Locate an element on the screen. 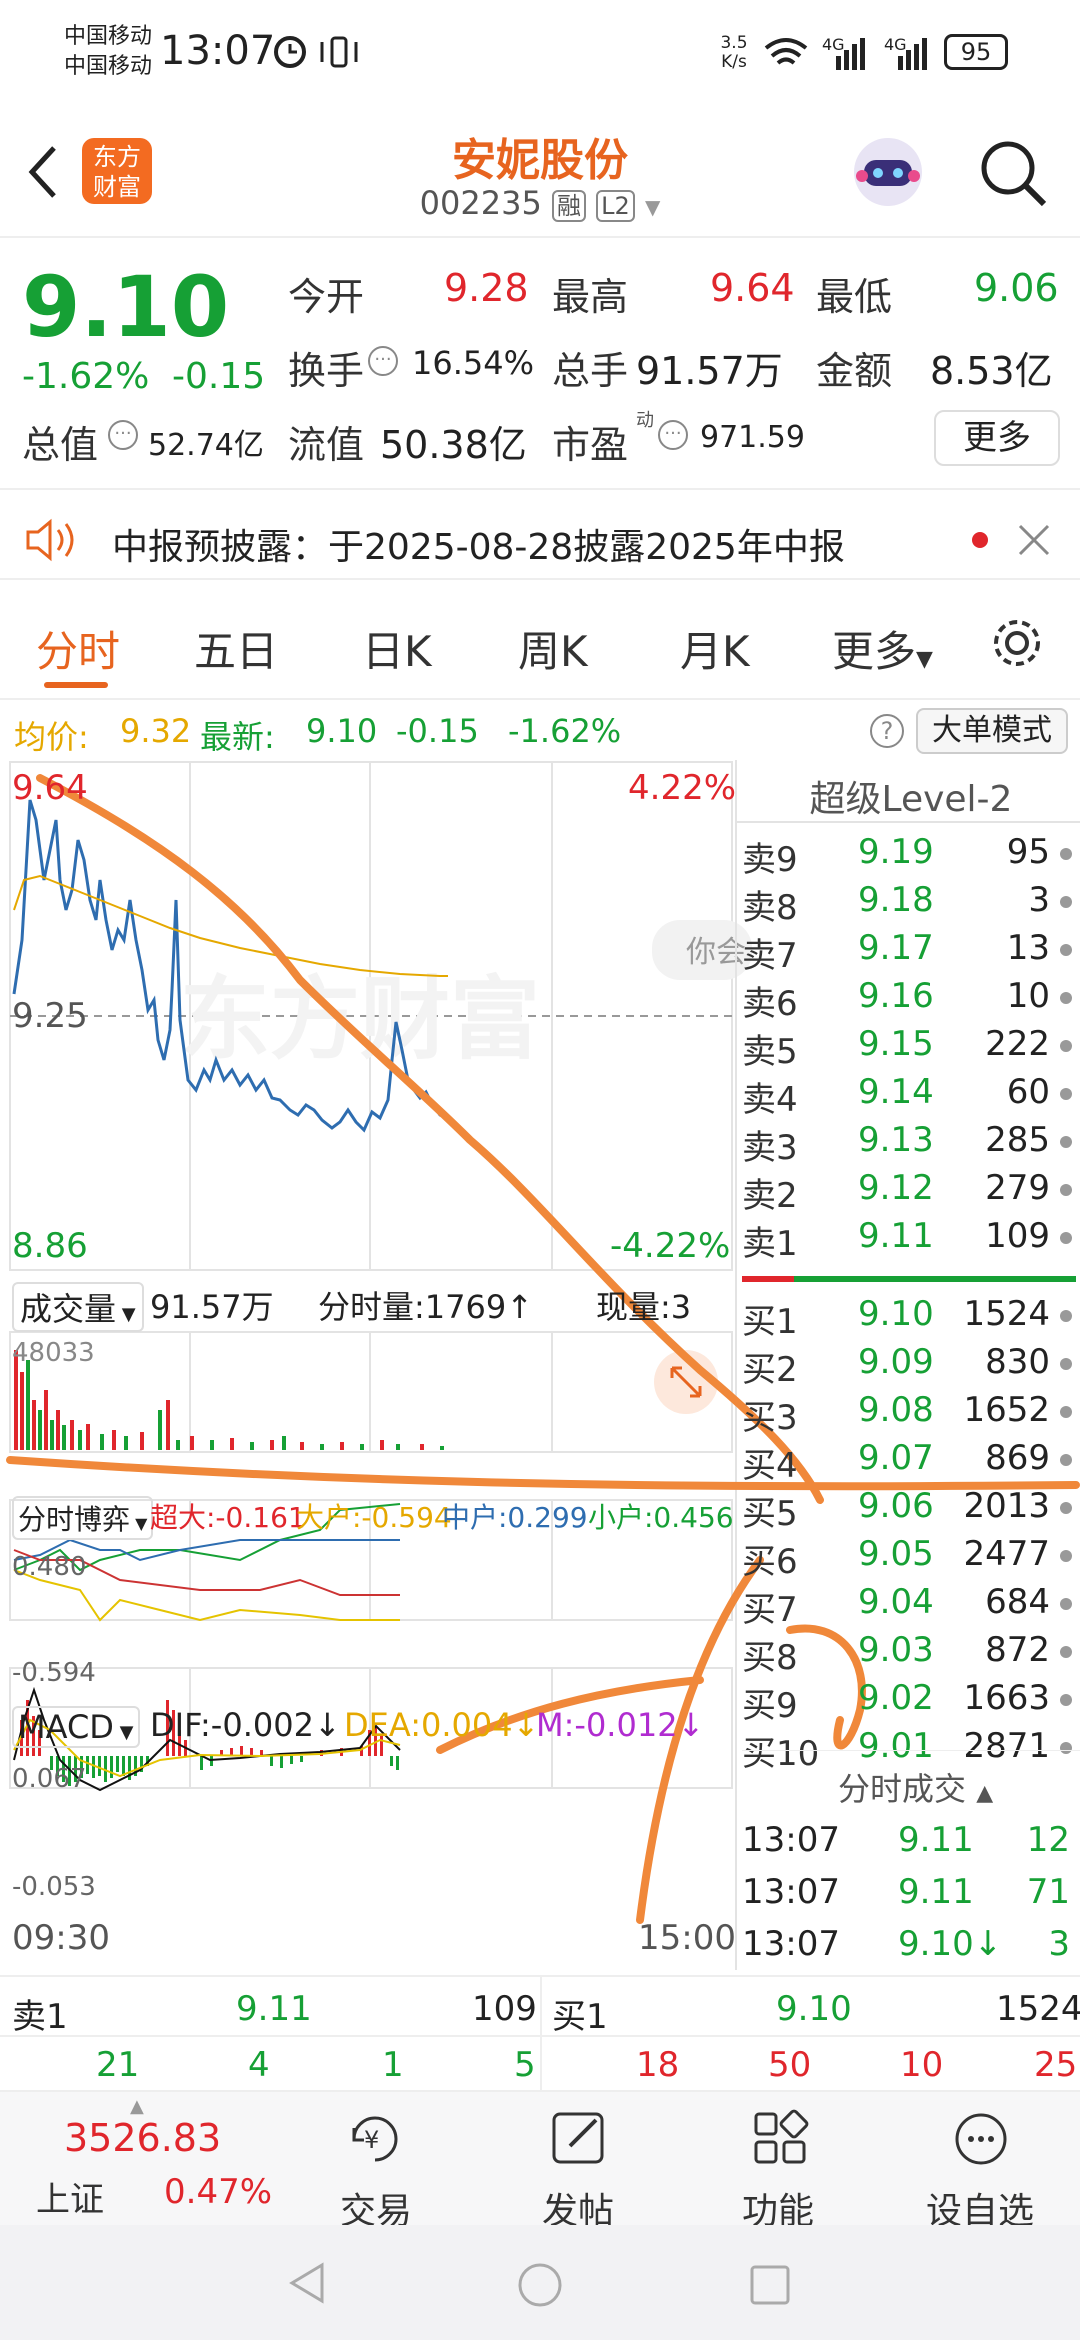 This screenshot has height=2340, width=1080. order-label: 卖9 is located at coordinates (770, 860).